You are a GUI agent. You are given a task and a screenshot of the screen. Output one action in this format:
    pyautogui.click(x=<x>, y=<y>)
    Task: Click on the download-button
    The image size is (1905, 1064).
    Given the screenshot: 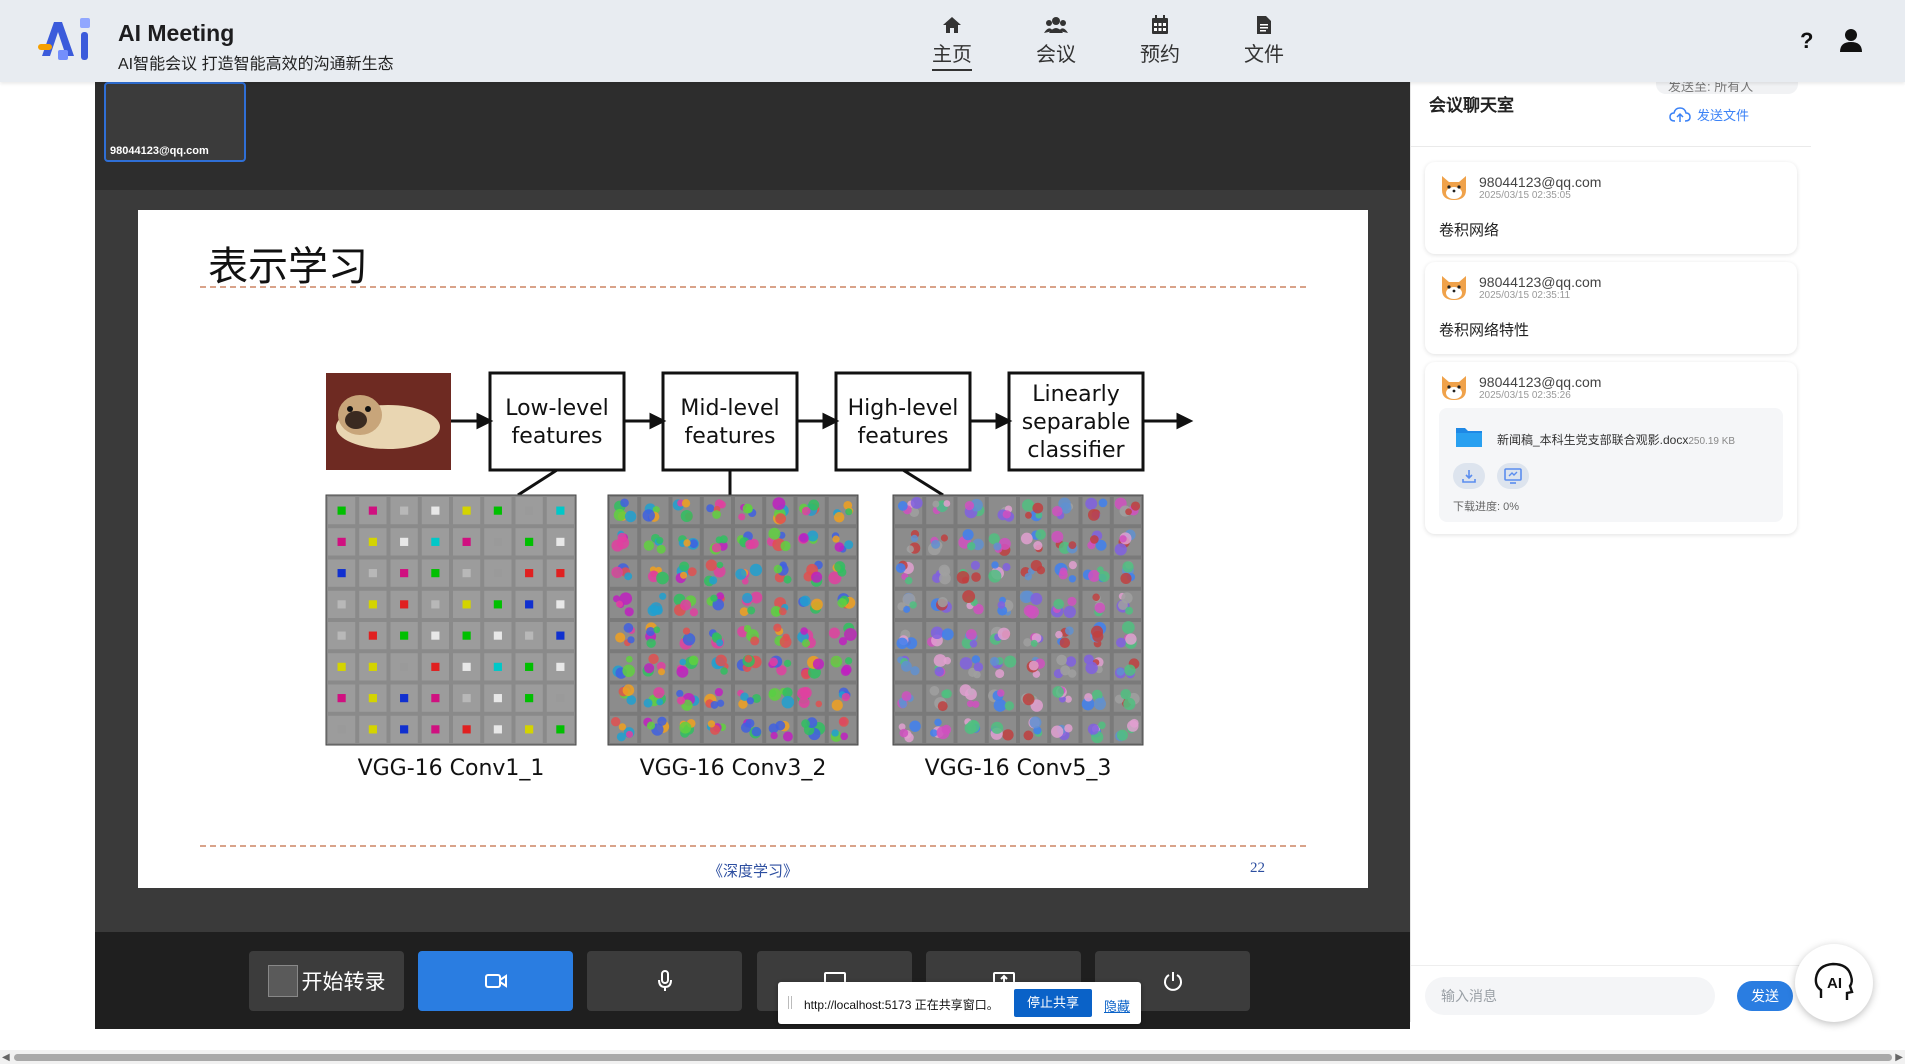 What is the action you would take?
    pyautogui.click(x=1469, y=476)
    